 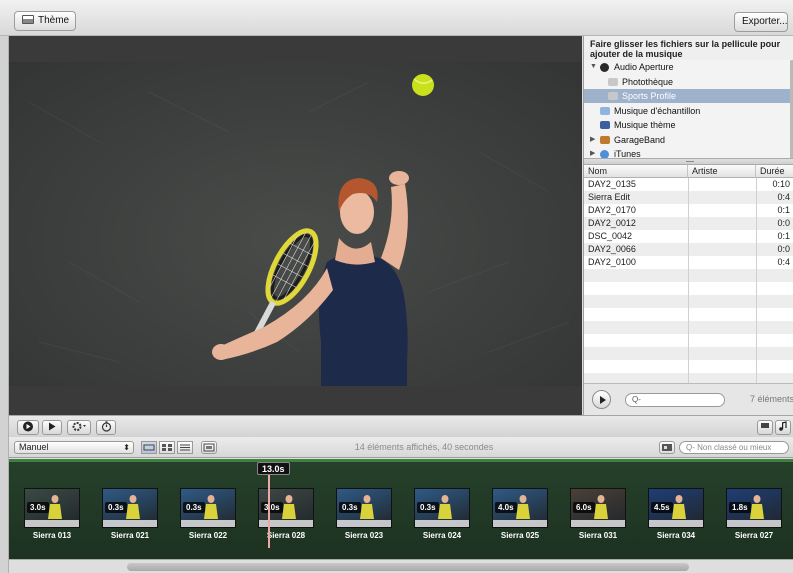 I want to click on stopwatch-icon, so click(x=106, y=426).